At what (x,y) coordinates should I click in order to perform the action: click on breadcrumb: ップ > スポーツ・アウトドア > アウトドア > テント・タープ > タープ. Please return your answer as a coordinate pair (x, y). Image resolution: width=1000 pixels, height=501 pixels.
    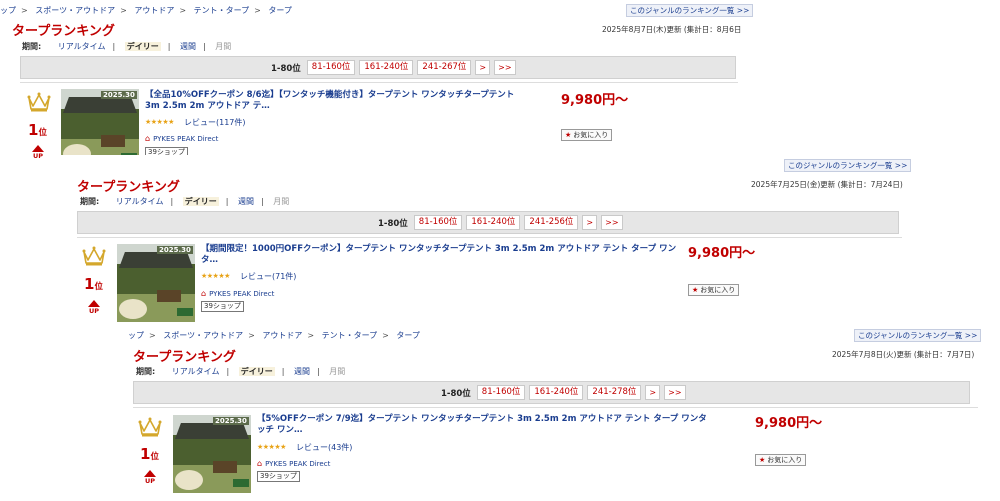
    Looking at the image, I should click on (146, 10).